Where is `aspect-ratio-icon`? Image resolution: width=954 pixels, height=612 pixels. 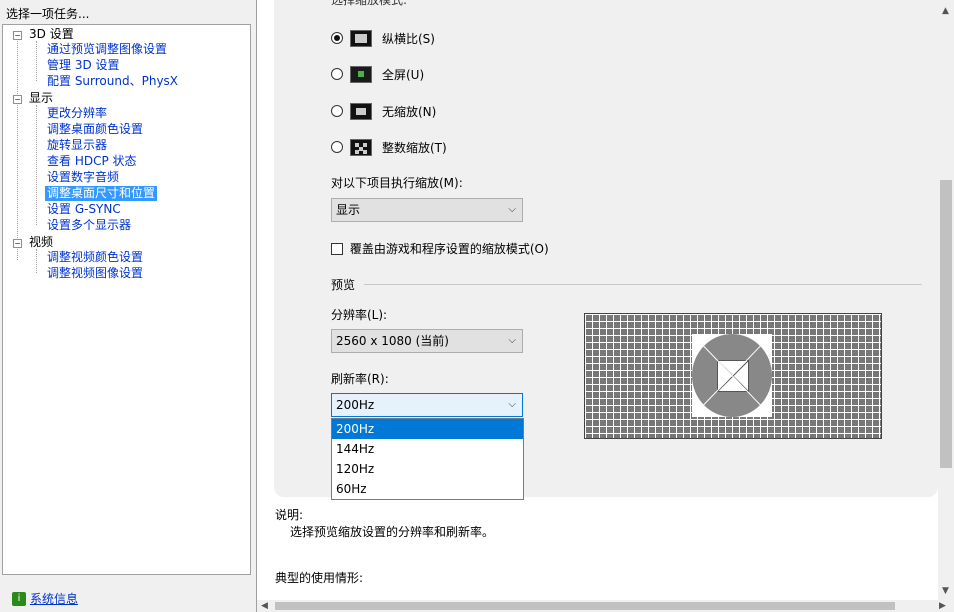
aspect-ratio-icon is located at coordinates (361, 38).